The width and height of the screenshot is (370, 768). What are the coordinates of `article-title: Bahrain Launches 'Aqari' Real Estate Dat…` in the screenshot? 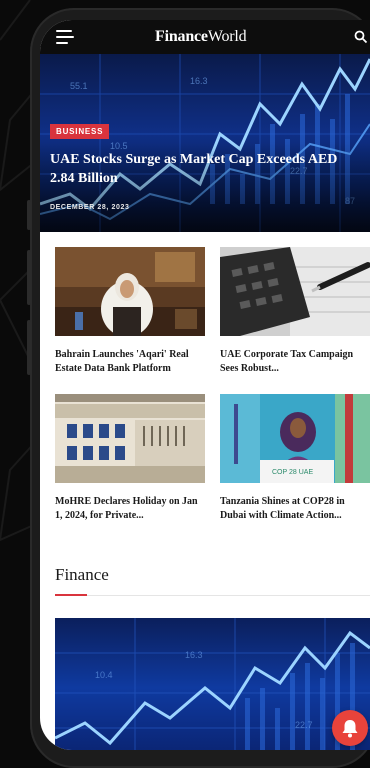 It's located at (130, 362).